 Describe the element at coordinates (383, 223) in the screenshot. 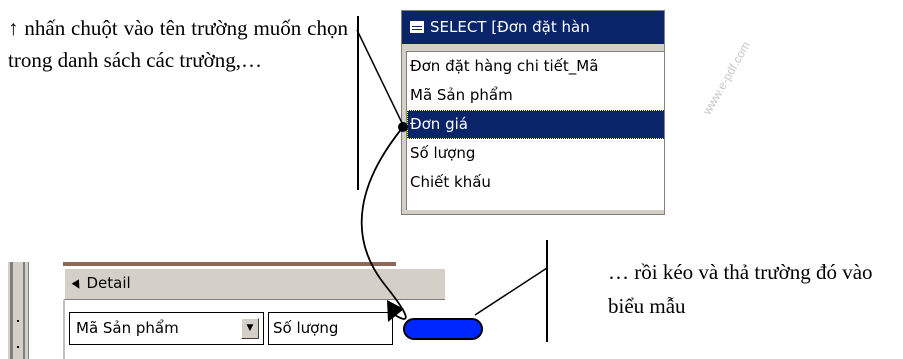

I see `drag-path-curve` at that location.